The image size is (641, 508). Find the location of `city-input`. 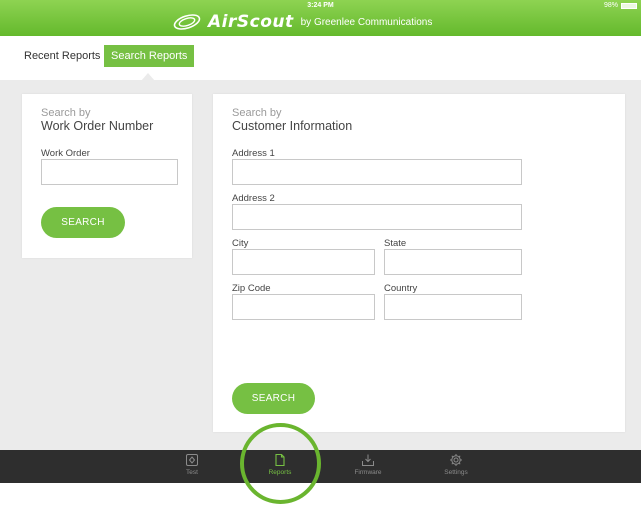

city-input is located at coordinates (303, 262).